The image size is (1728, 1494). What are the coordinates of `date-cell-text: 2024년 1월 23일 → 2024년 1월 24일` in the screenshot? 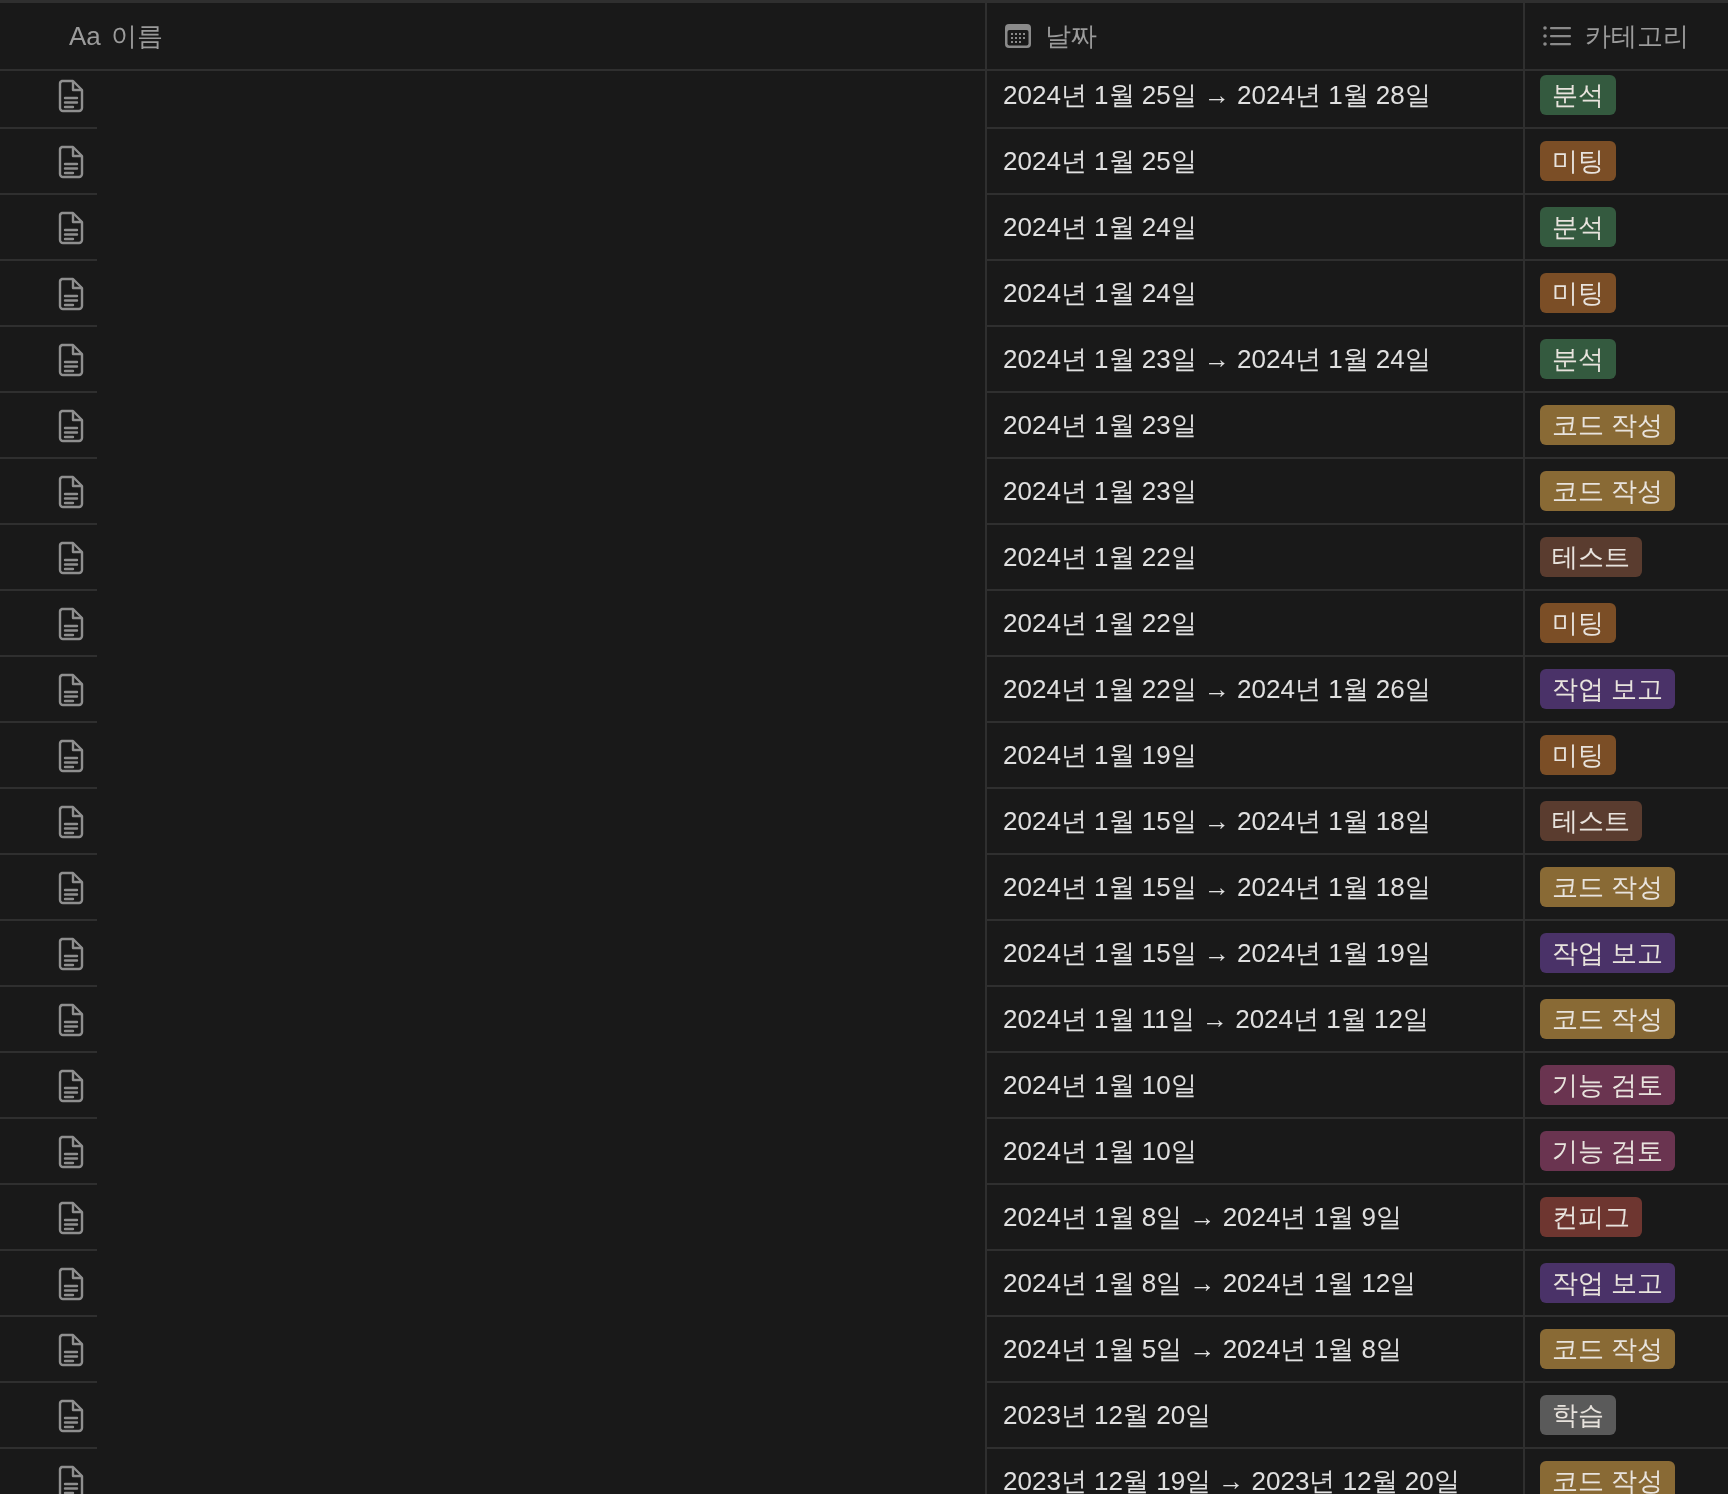 It's located at (1217, 359).